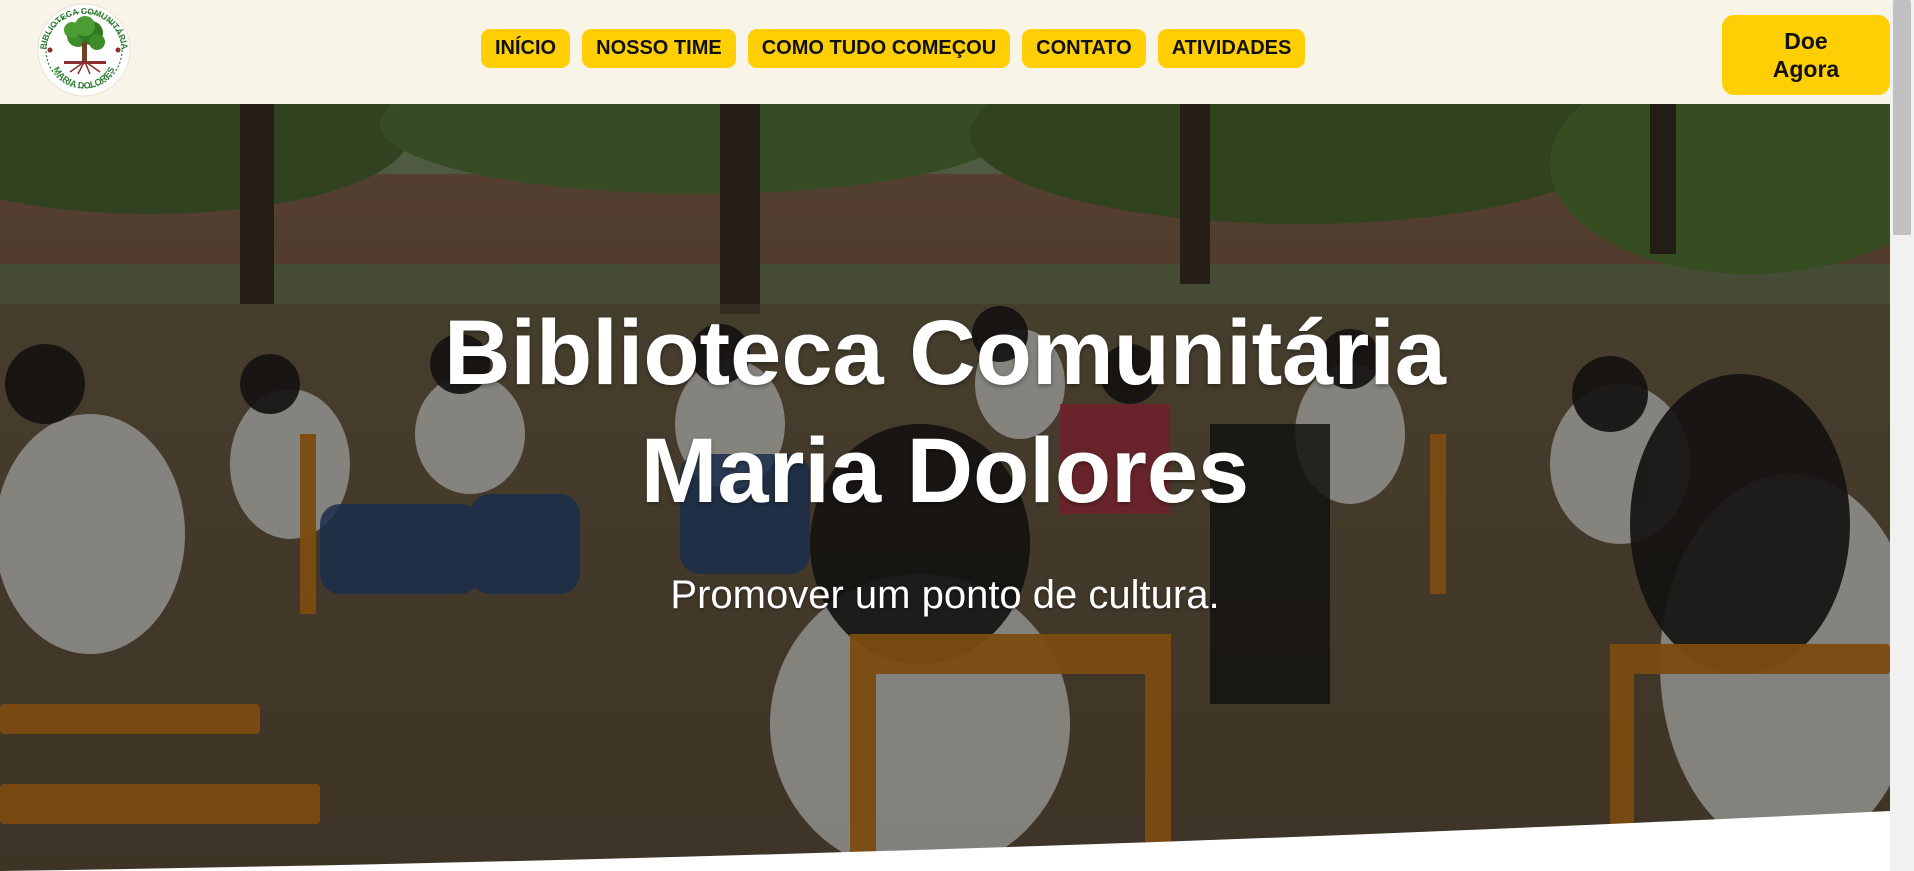 This screenshot has height=871, width=1914. What do you see at coordinates (945, 841) in the screenshot?
I see `hero-bottom-curve` at bounding box center [945, 841].